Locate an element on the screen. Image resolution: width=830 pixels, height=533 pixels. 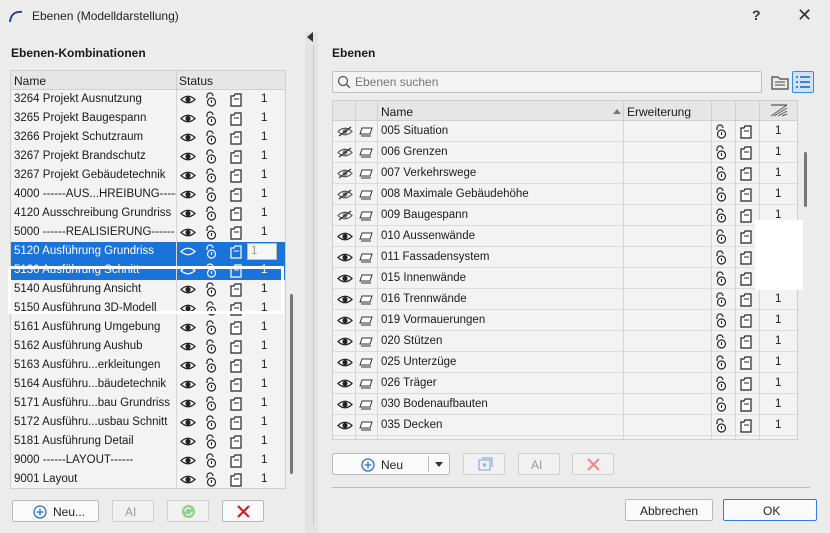
layer-combination-row: 3265 Projekt Baugespann 1 is located at coordinates (148, 118).